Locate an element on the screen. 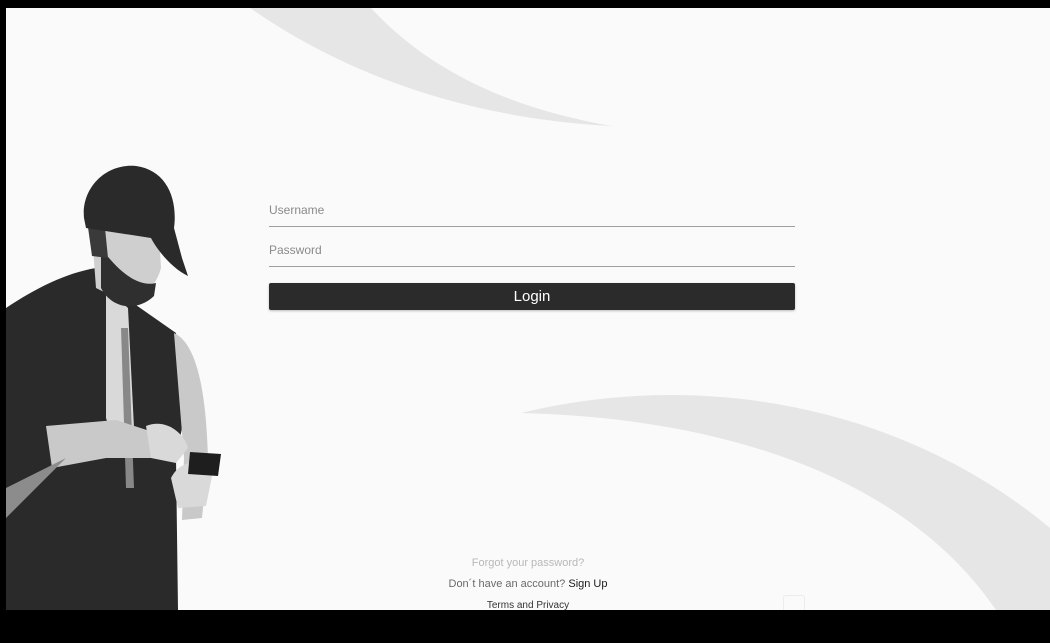 The width and height of the screenshot is (1050, 643). username-field-container is located at coordinates (532, 210).